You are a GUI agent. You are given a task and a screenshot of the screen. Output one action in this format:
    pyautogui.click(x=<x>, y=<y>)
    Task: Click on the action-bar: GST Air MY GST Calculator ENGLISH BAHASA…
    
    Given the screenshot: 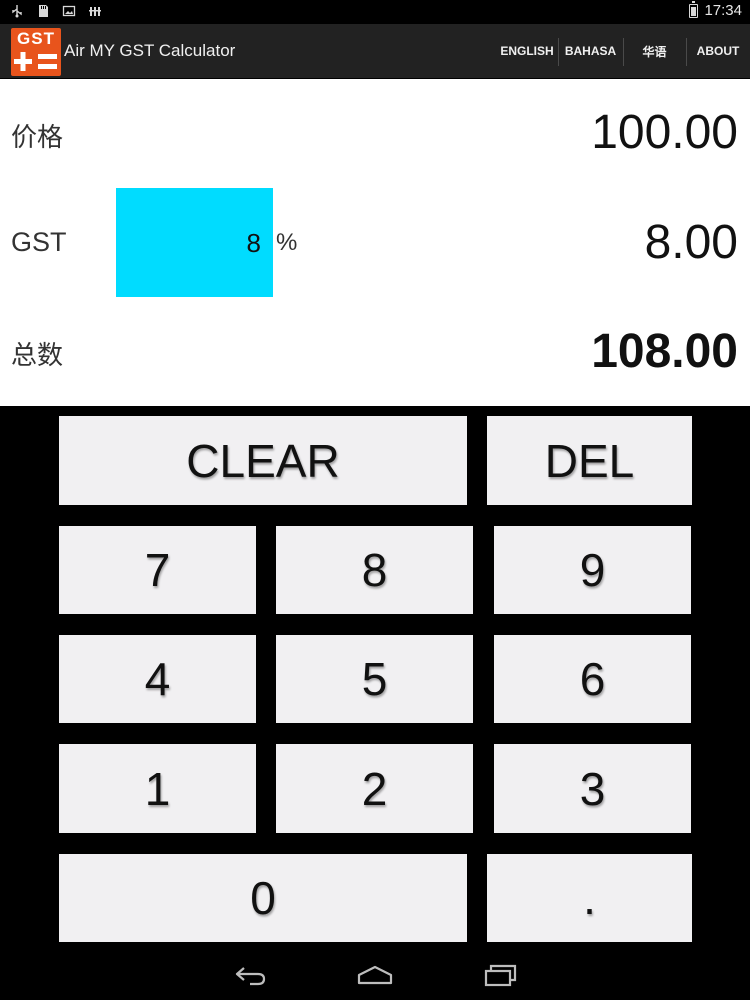 What is the action you would take?
    pyautogui.click(x=375, y=51)
    